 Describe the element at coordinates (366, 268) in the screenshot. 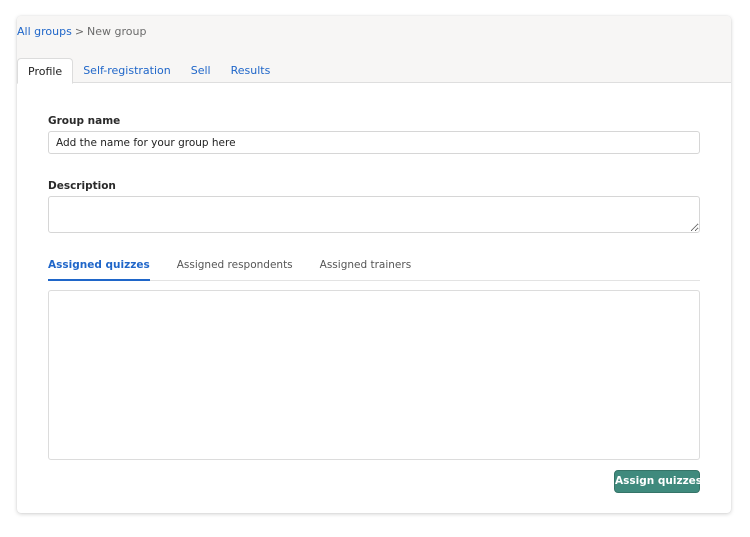

I see `tab-assigned-trainers: Assigned trainers` at that location.